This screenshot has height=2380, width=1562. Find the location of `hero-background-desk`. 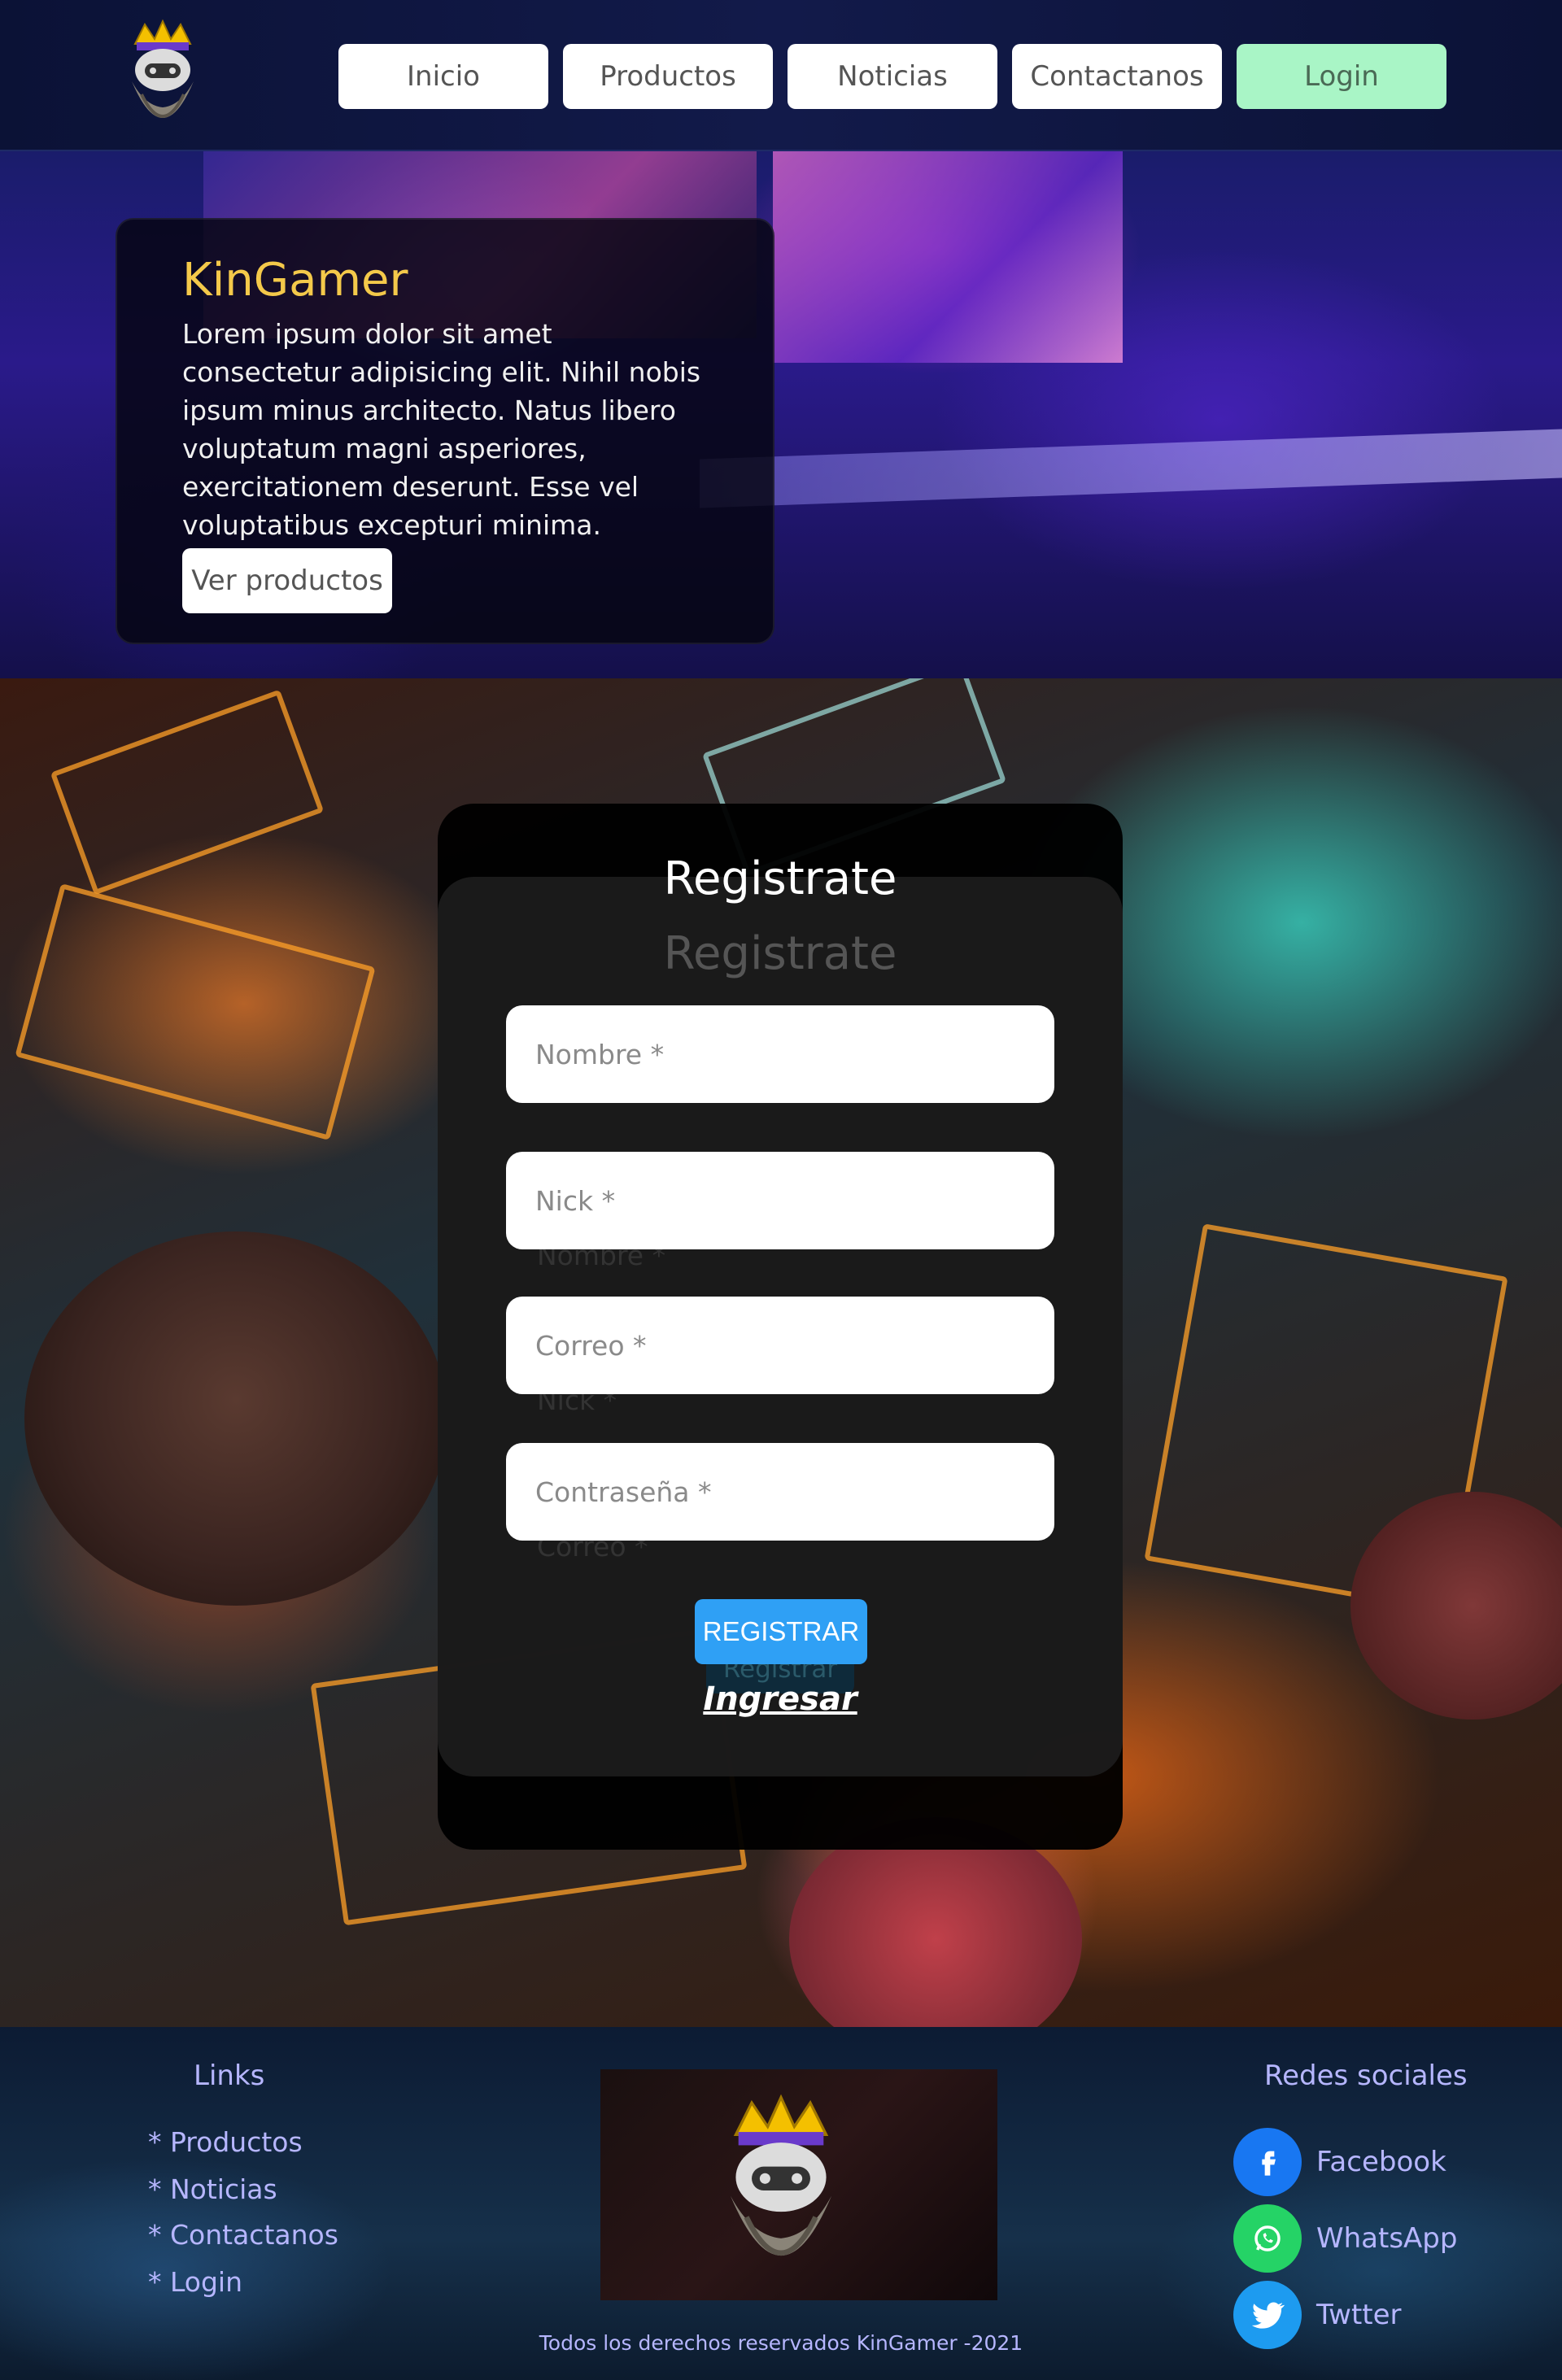

hero-background-desk is located at coordinates (1131, 469).